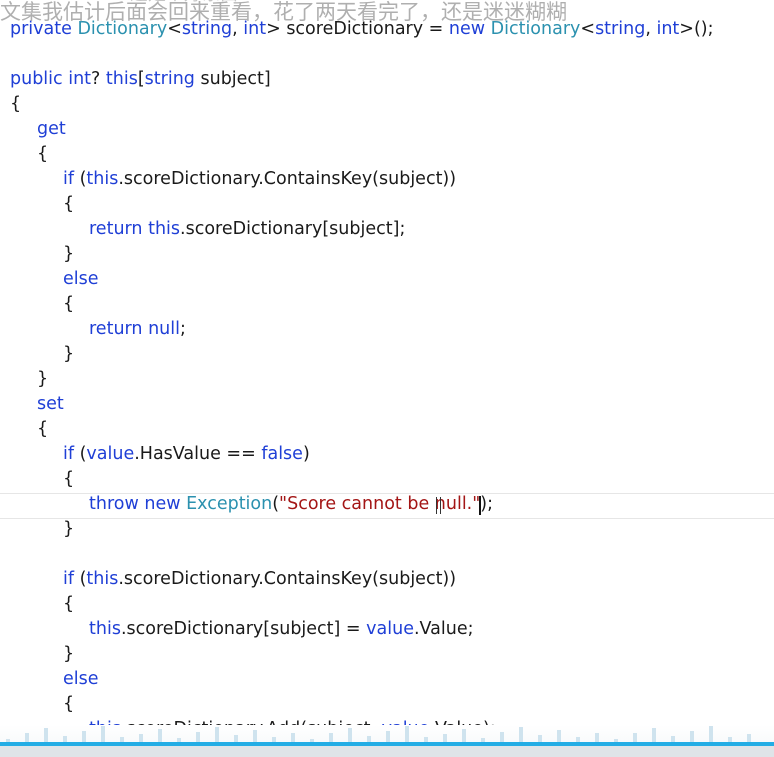 The height and width of the screenshot is (757, 774). I want to click on code-token: .HasValue ==, so click(198, 454).